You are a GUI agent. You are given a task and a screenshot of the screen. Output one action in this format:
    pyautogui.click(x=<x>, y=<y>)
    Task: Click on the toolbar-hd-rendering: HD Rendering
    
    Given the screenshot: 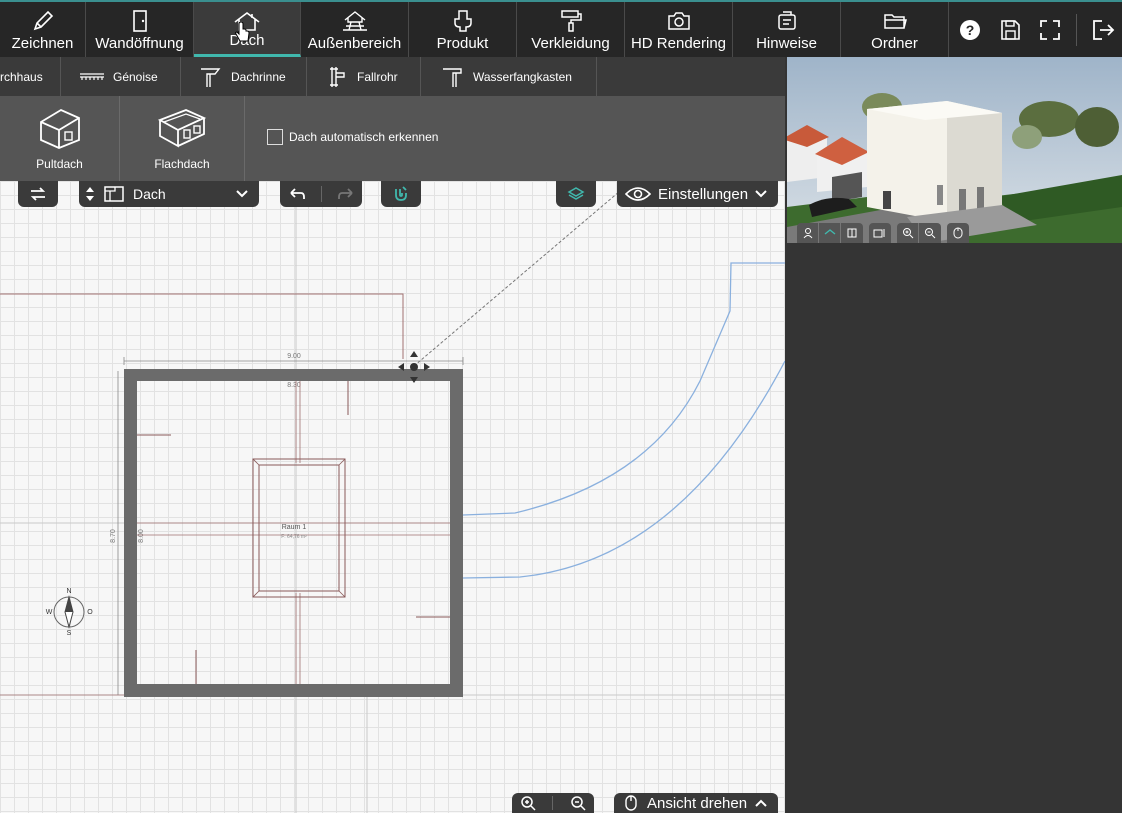 What is the action you would take?
    pyautogui.click(x=679, y=29)
    